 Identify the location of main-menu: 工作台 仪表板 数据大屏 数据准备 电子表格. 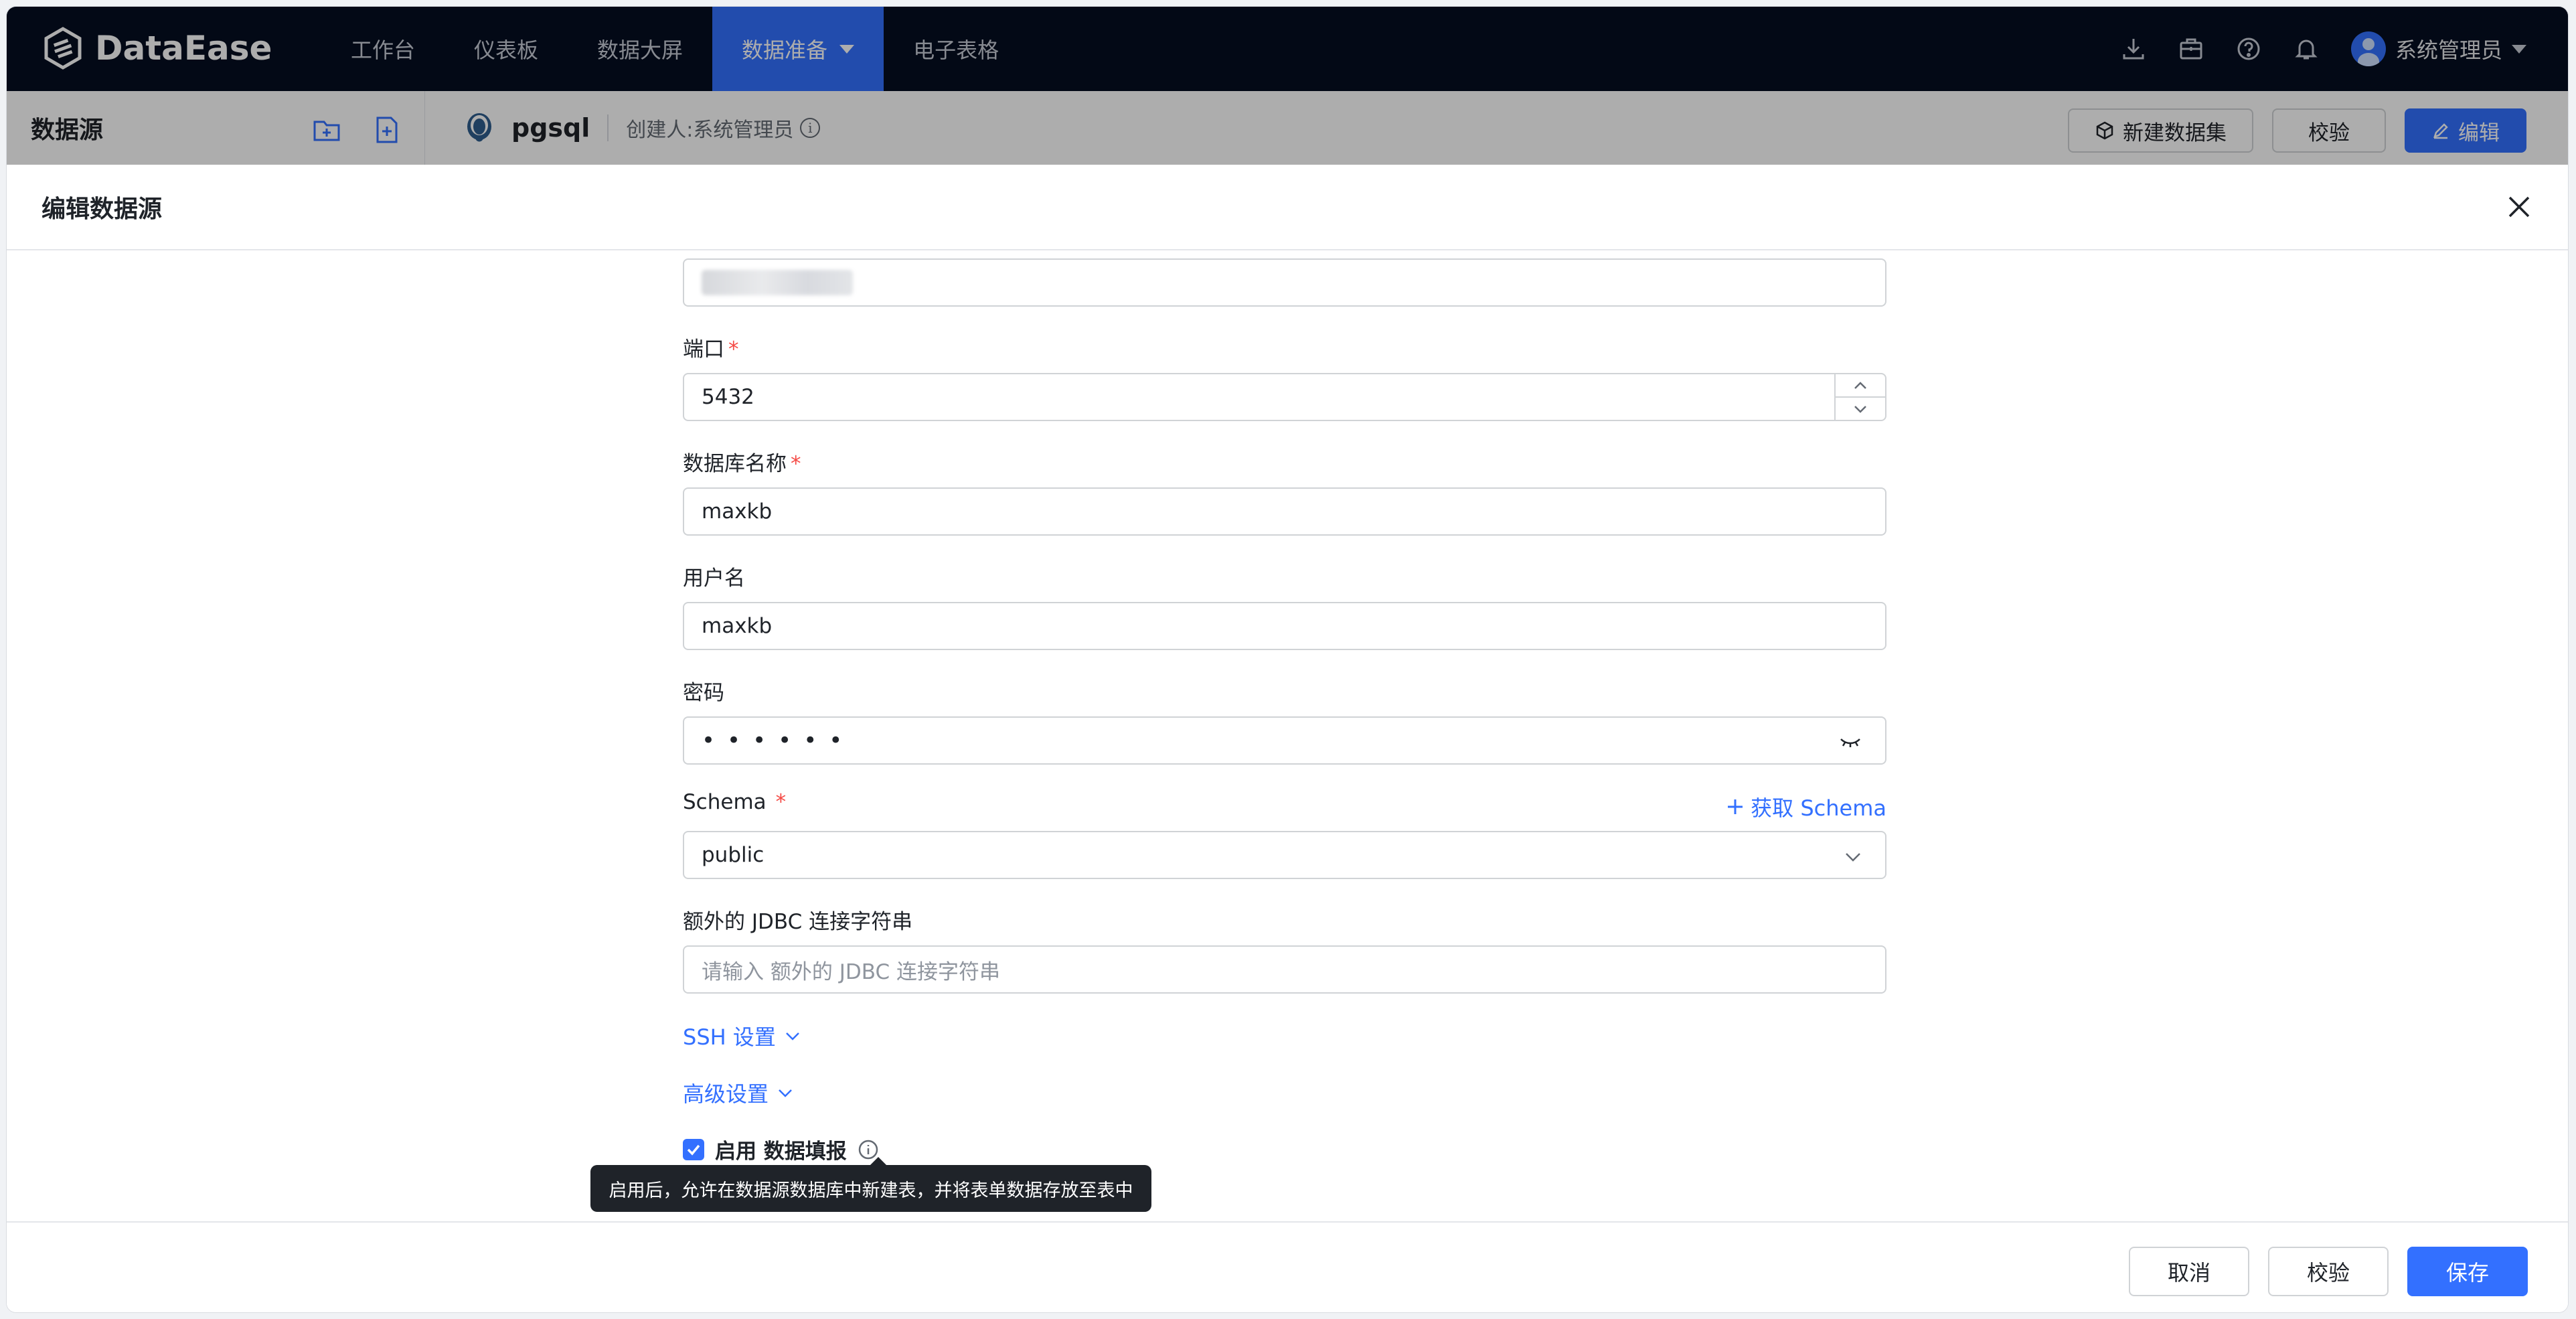
(675, 49).